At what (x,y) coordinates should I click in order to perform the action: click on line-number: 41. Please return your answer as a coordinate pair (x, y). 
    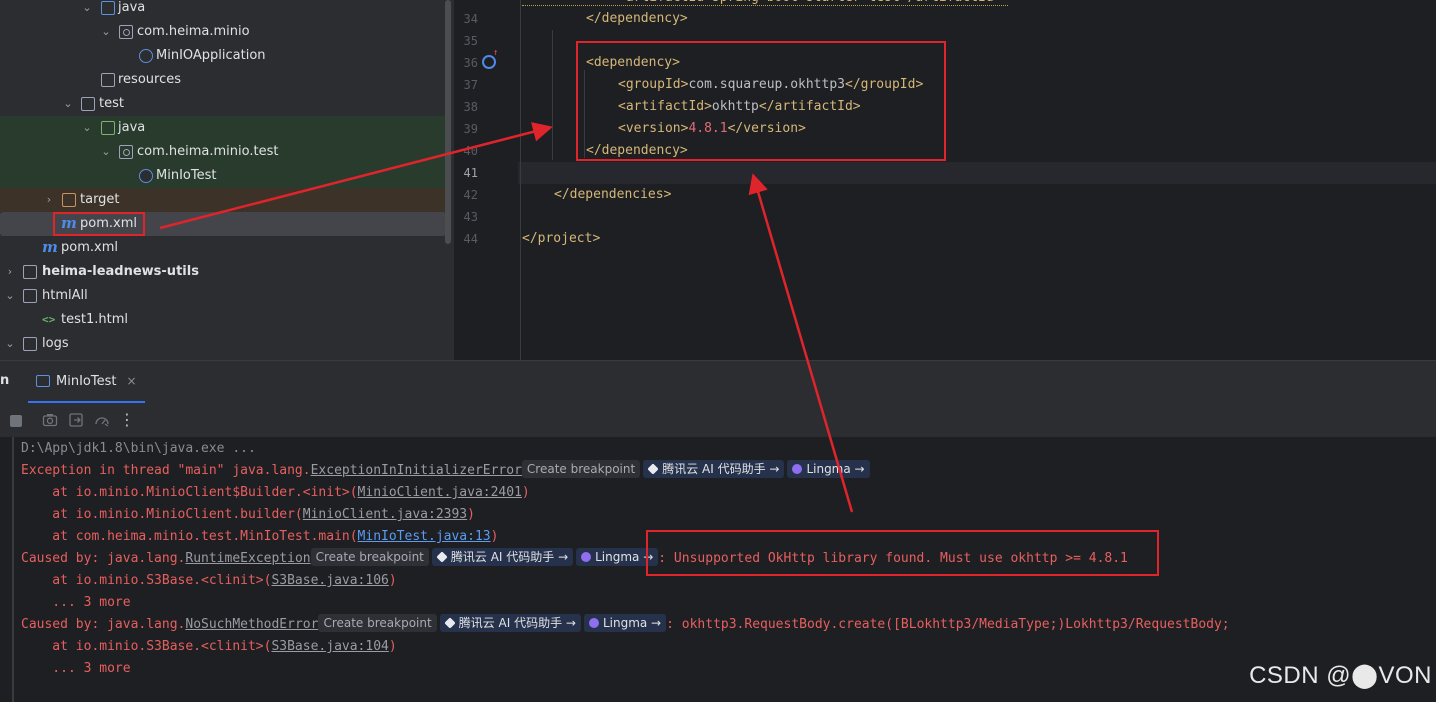
    Looking at the image, I should click on (470, 173).